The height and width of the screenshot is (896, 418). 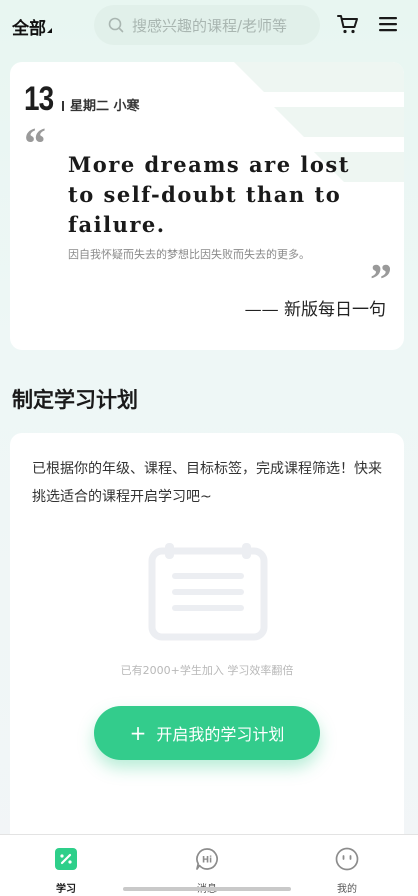 I want to click on search-placeholder: 搜感兴趣的课程/老师等, so click(x=210, y=25).